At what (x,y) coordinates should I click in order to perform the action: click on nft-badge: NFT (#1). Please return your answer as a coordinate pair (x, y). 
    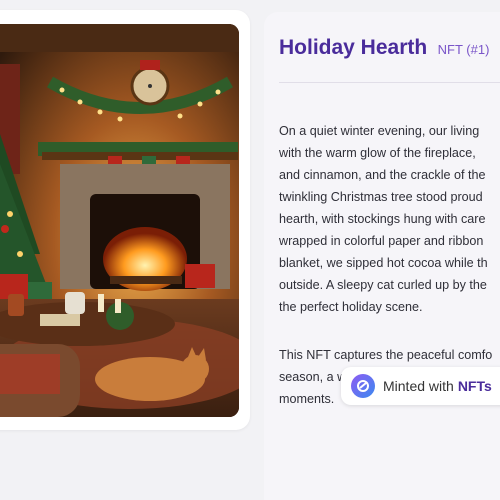
    Looking at the image, I should click on (463, 49).